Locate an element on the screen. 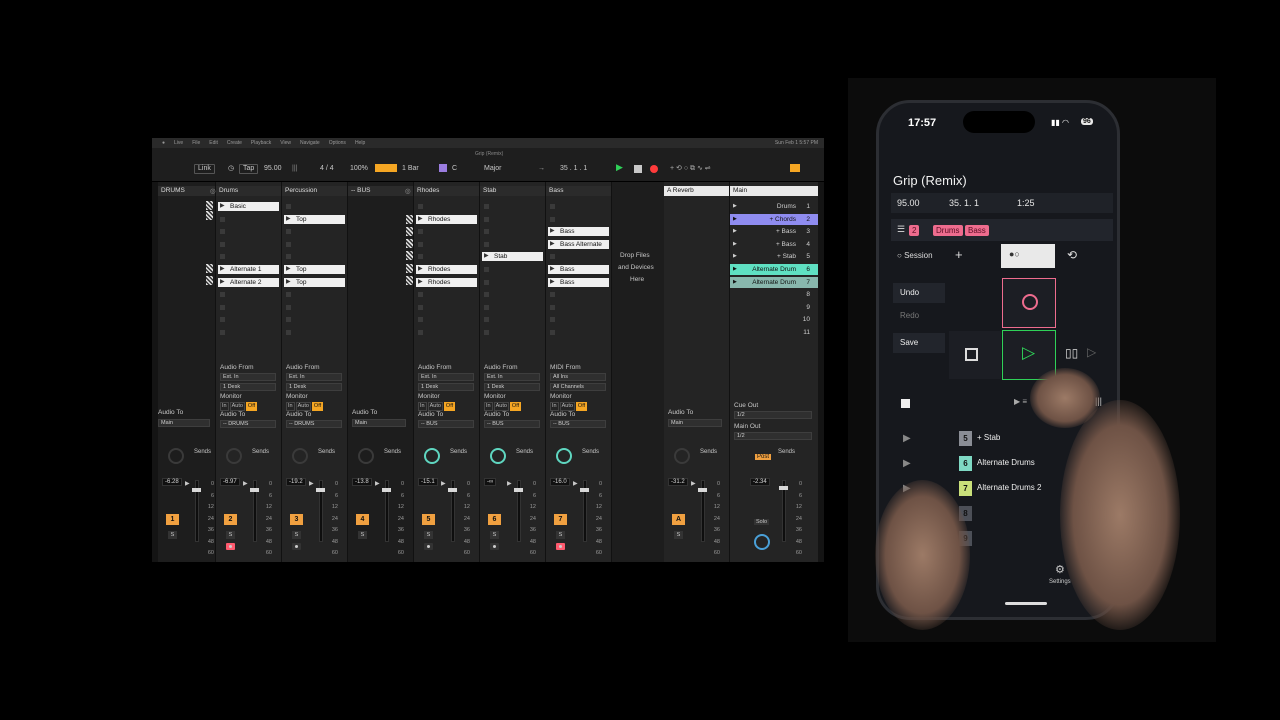 The height and width of the screenshot is (720, 1280). clip: ▶ Bass is located at coordinates (578, 282).